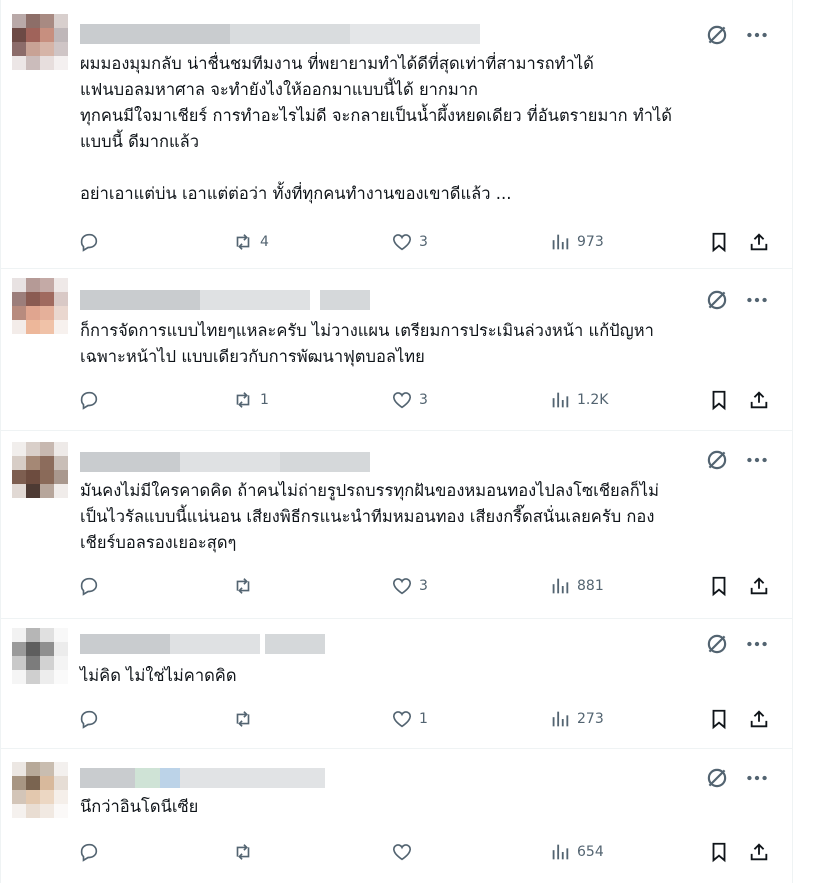 The width and height of the screenshot is (820, 883). I want to click on like-count: 1, so click(423, 719).